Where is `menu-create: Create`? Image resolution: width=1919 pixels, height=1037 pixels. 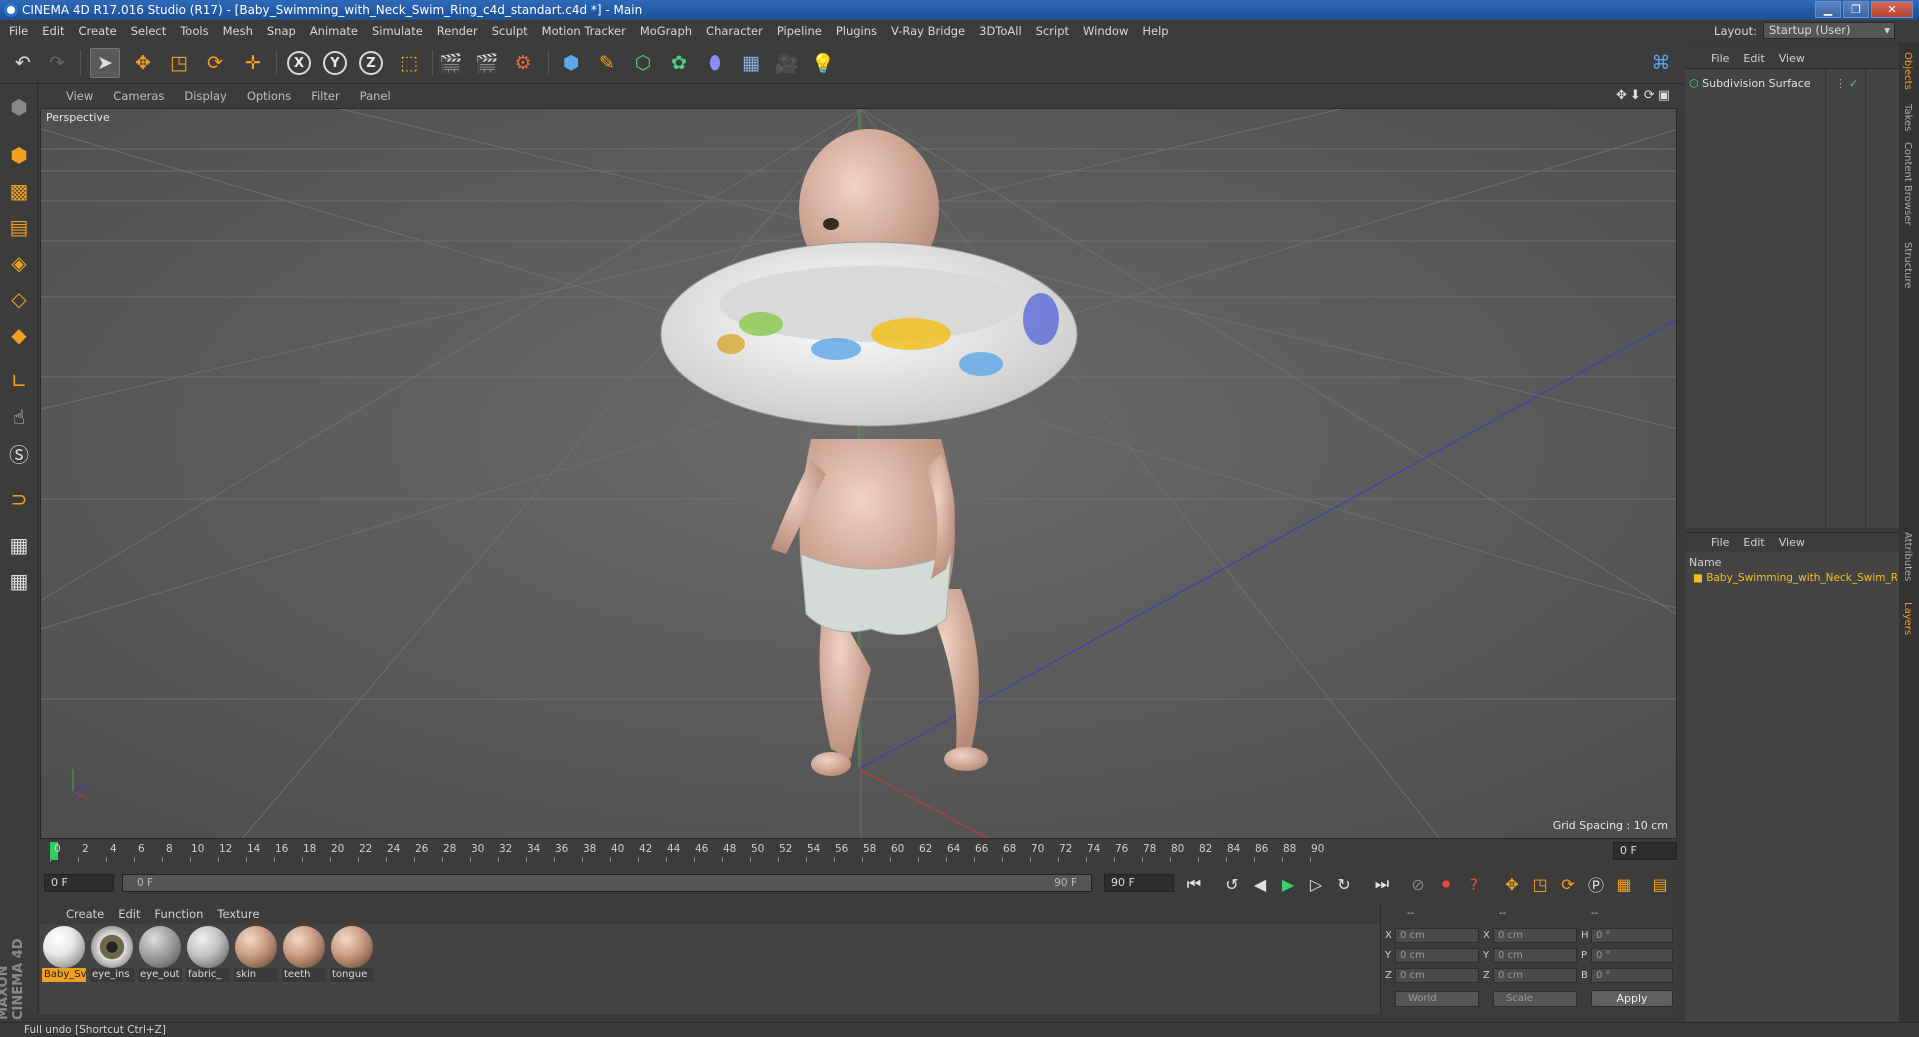
menu-create: Create is located at coordinates (98, 31).